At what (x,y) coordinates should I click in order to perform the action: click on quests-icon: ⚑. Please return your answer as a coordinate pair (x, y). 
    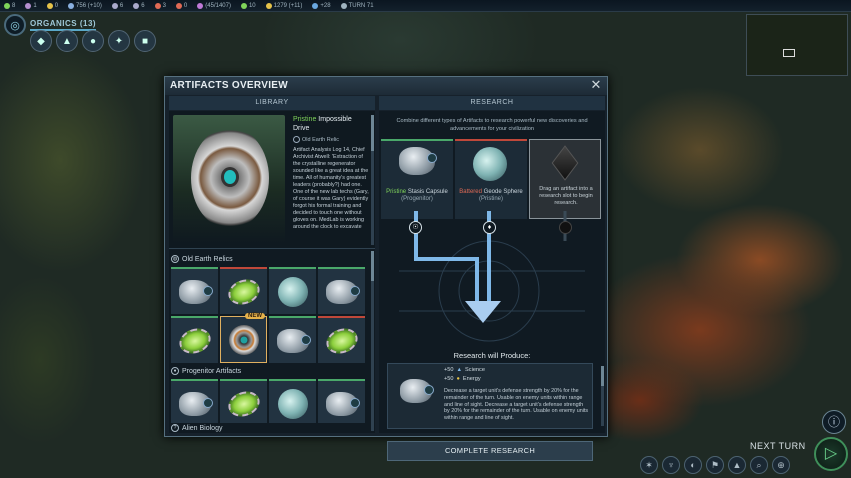
    Looking at the image, I should click on (715, 465).